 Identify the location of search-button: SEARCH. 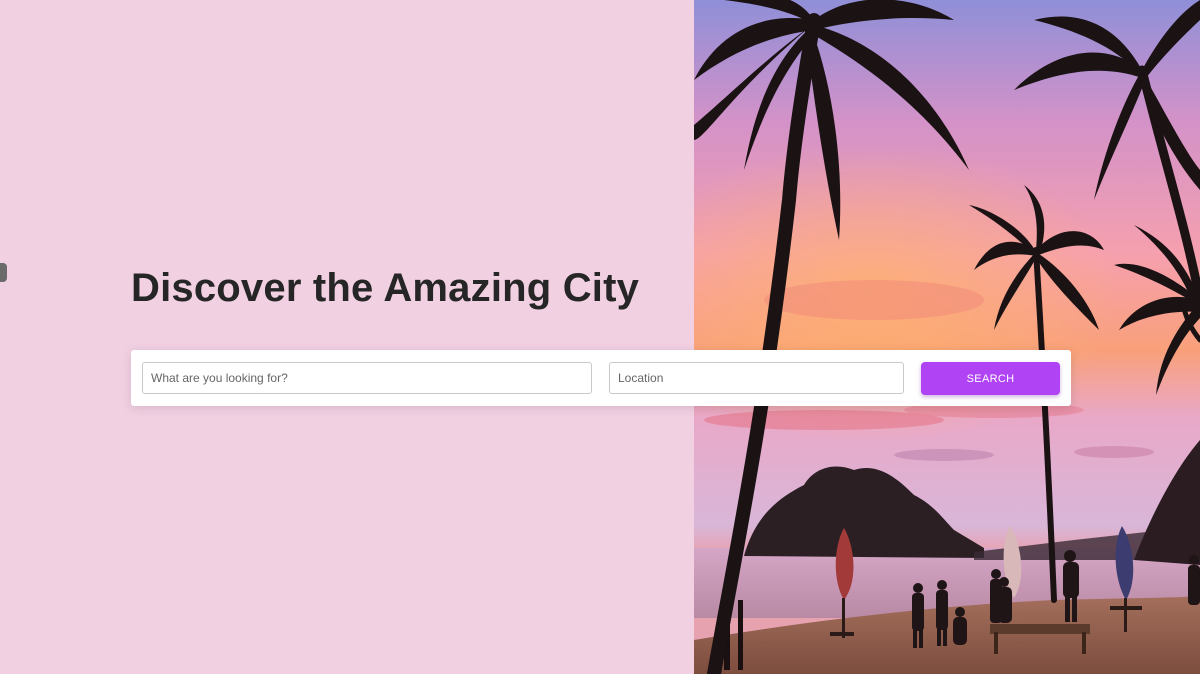
(990, 378).